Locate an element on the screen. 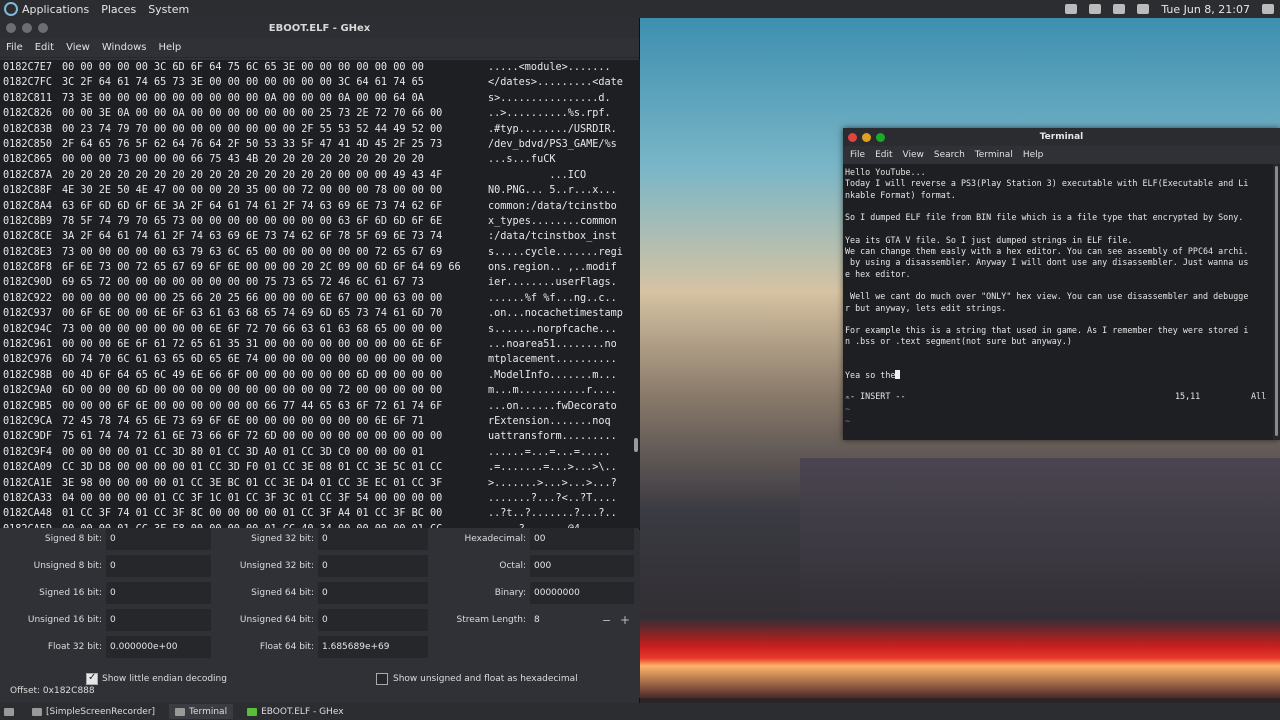  float64-field: 1.685689e+69 is located at coordinates (373, 647).